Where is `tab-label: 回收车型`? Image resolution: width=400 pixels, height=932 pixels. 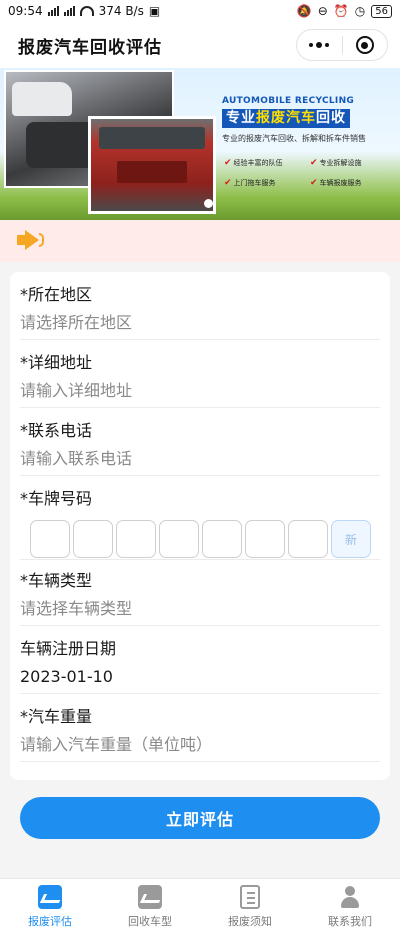
tab-label: 回收车型 is located at coordinates (150, 921).